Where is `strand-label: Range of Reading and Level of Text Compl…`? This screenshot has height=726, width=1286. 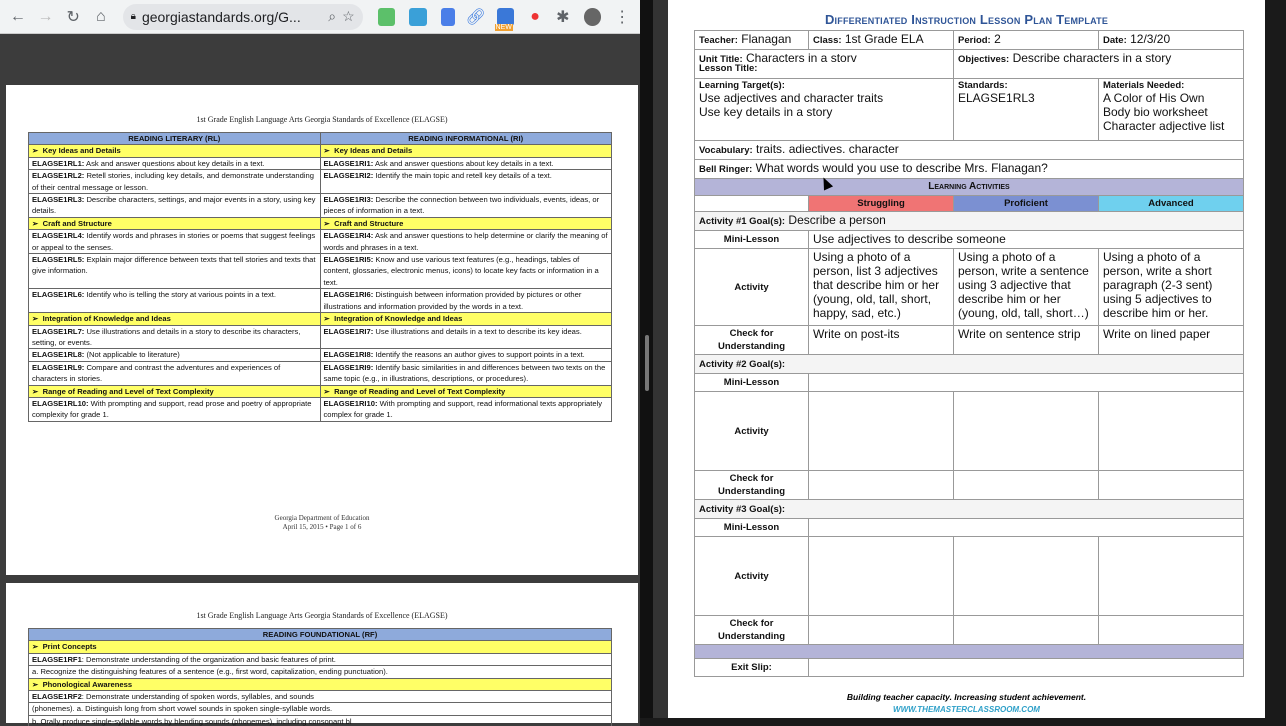 strand-label: Range of Reading and Level of Text Compl… is located at coordinates (420, 391).